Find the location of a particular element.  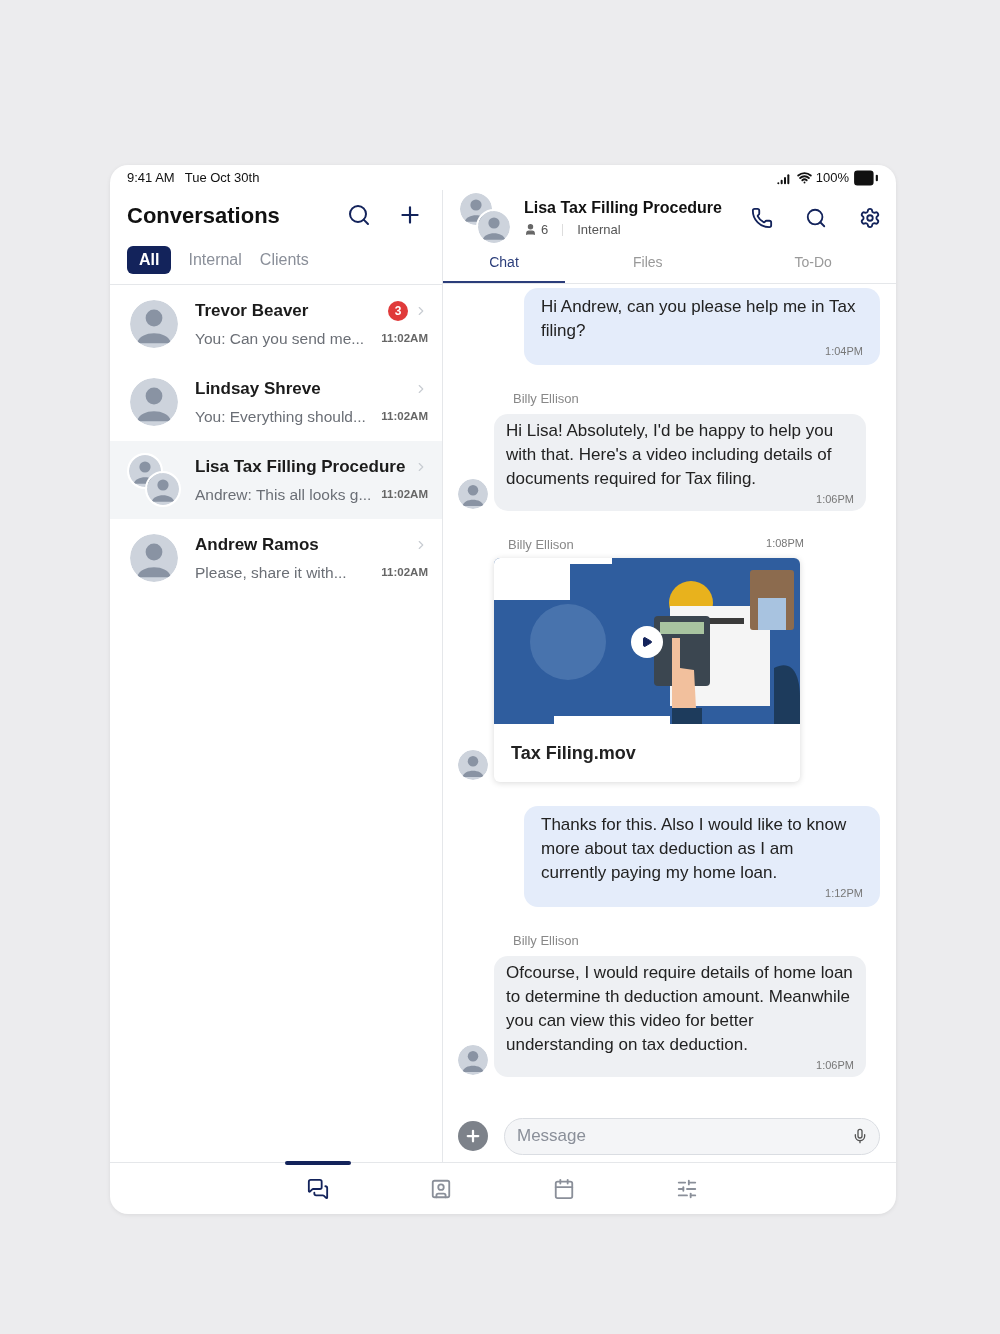

message-text: Hi Andrew, can you please help me in Tax filing? is located at coordinates (699, 319).